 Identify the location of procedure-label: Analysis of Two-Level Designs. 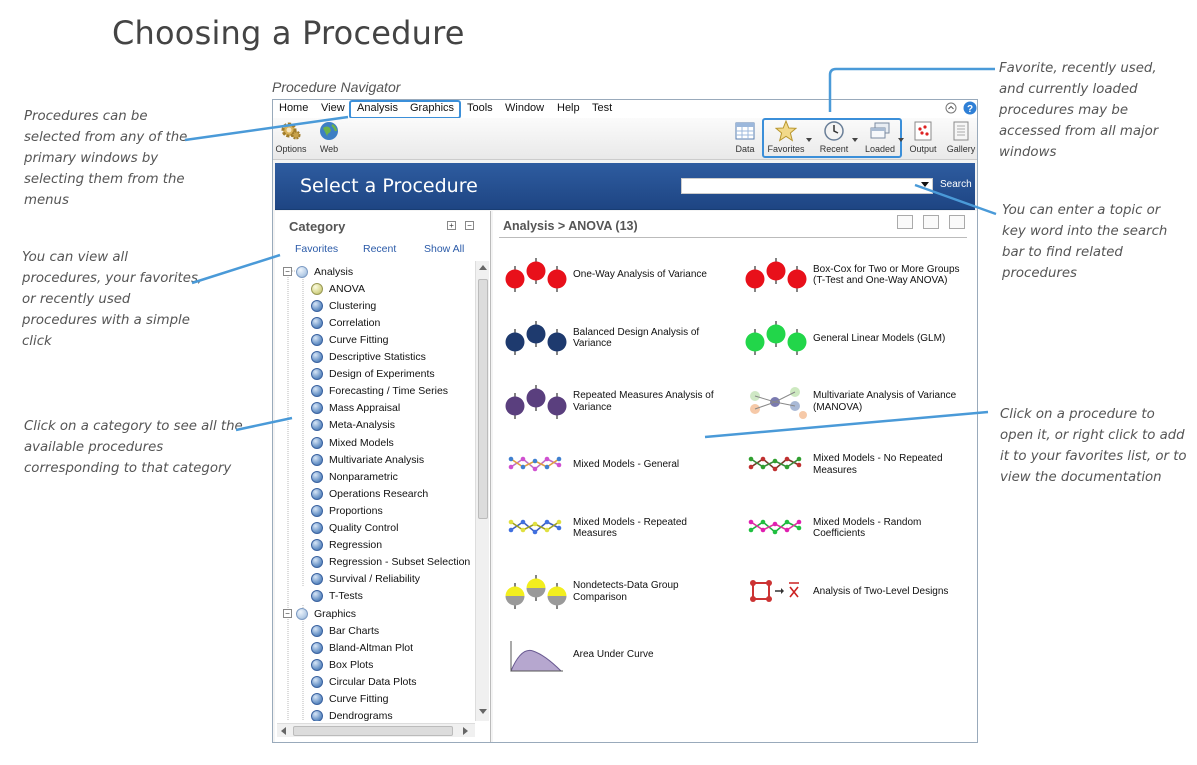
(881, 591).